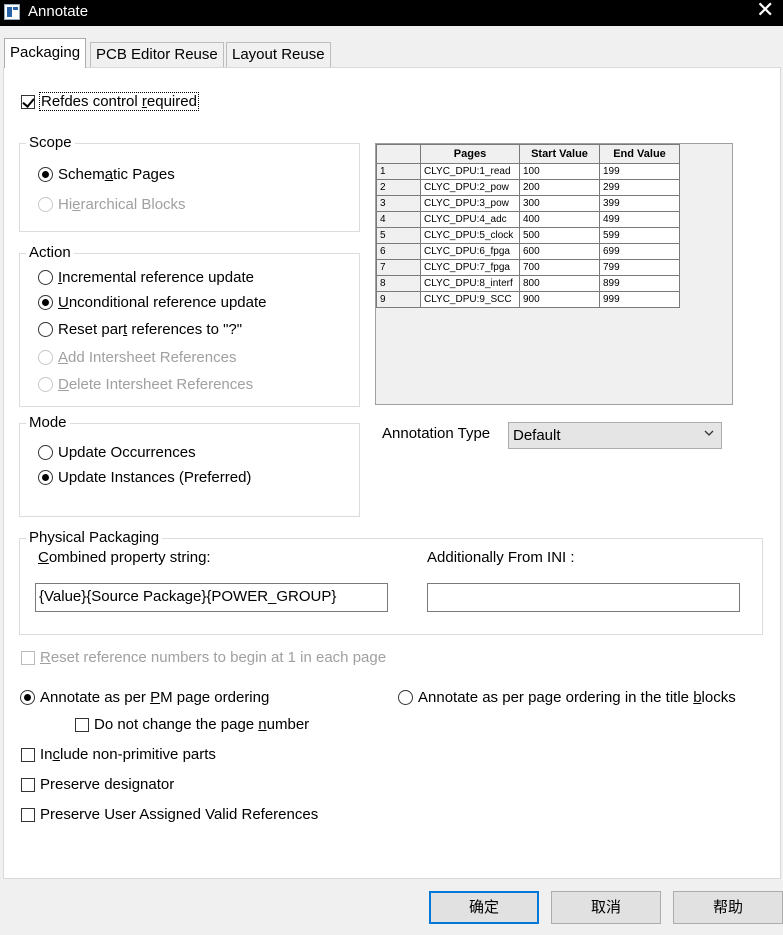 The image size is (783, 935). I want to click on ok-button: 确定, so click(484, 907).